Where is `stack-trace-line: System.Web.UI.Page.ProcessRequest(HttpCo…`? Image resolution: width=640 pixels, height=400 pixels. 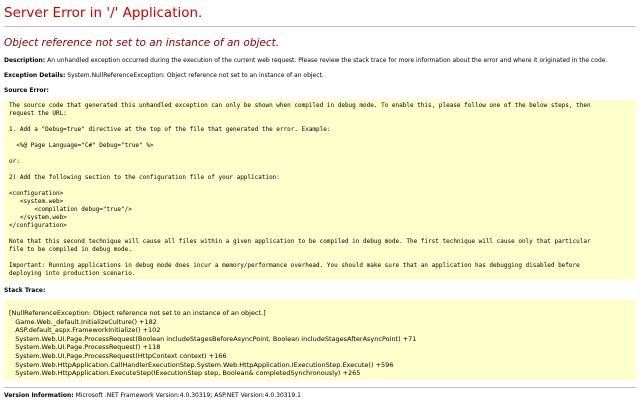 stack-trace-line: System.Web.UI.Page.ProcessRequest(HttpCo… is located at coordinates (118, 355).